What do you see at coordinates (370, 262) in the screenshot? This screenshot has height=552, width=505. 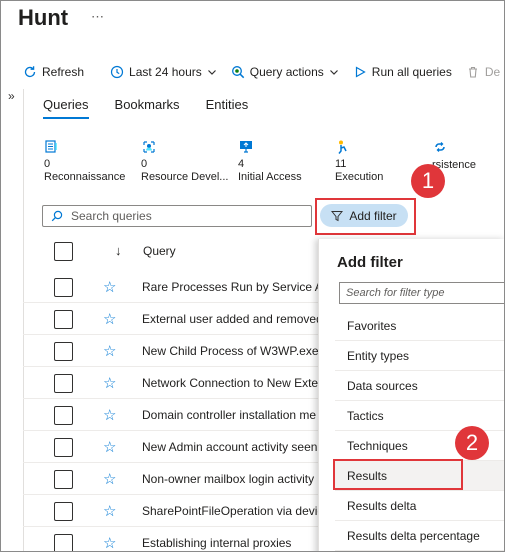 I see `filter-panel-title: Add filter` at bounding box center [370, 262].